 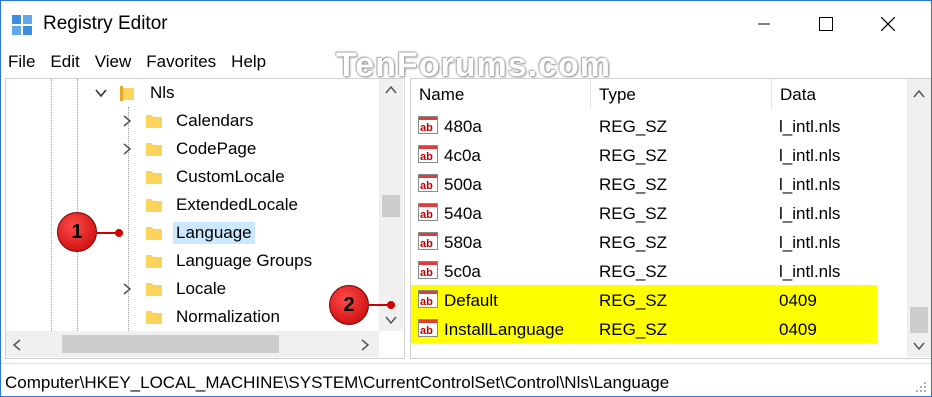 I want to click on folder-open-icon, so click(x=127, y=93).